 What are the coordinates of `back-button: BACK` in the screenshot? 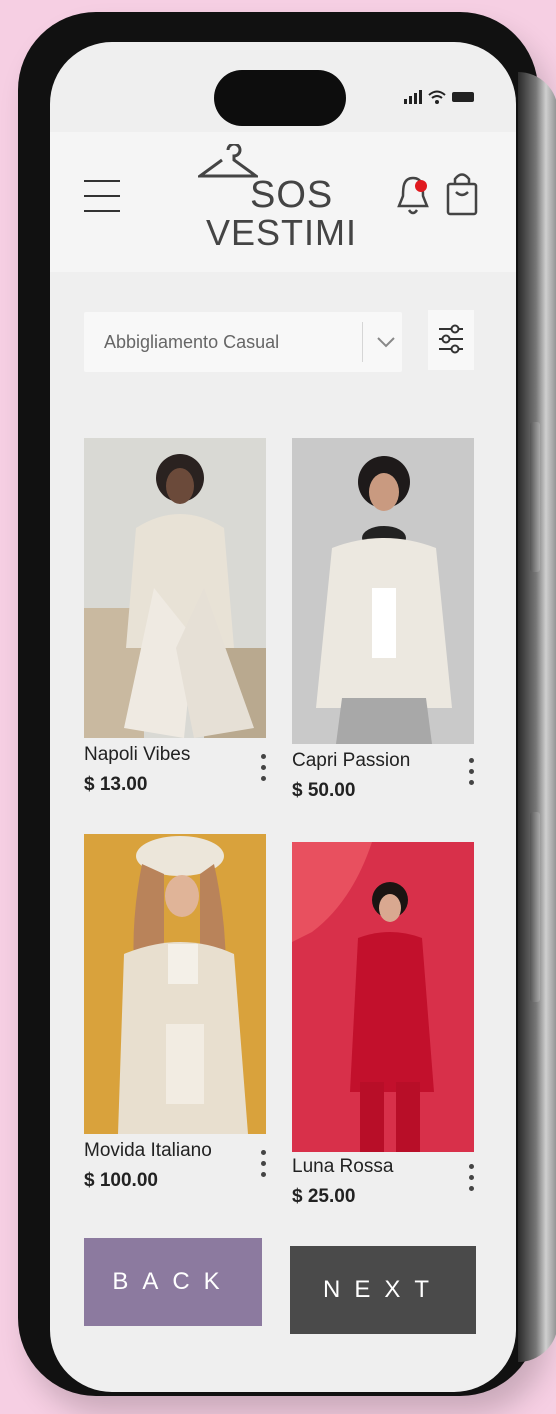 It's located at (173, 1282).